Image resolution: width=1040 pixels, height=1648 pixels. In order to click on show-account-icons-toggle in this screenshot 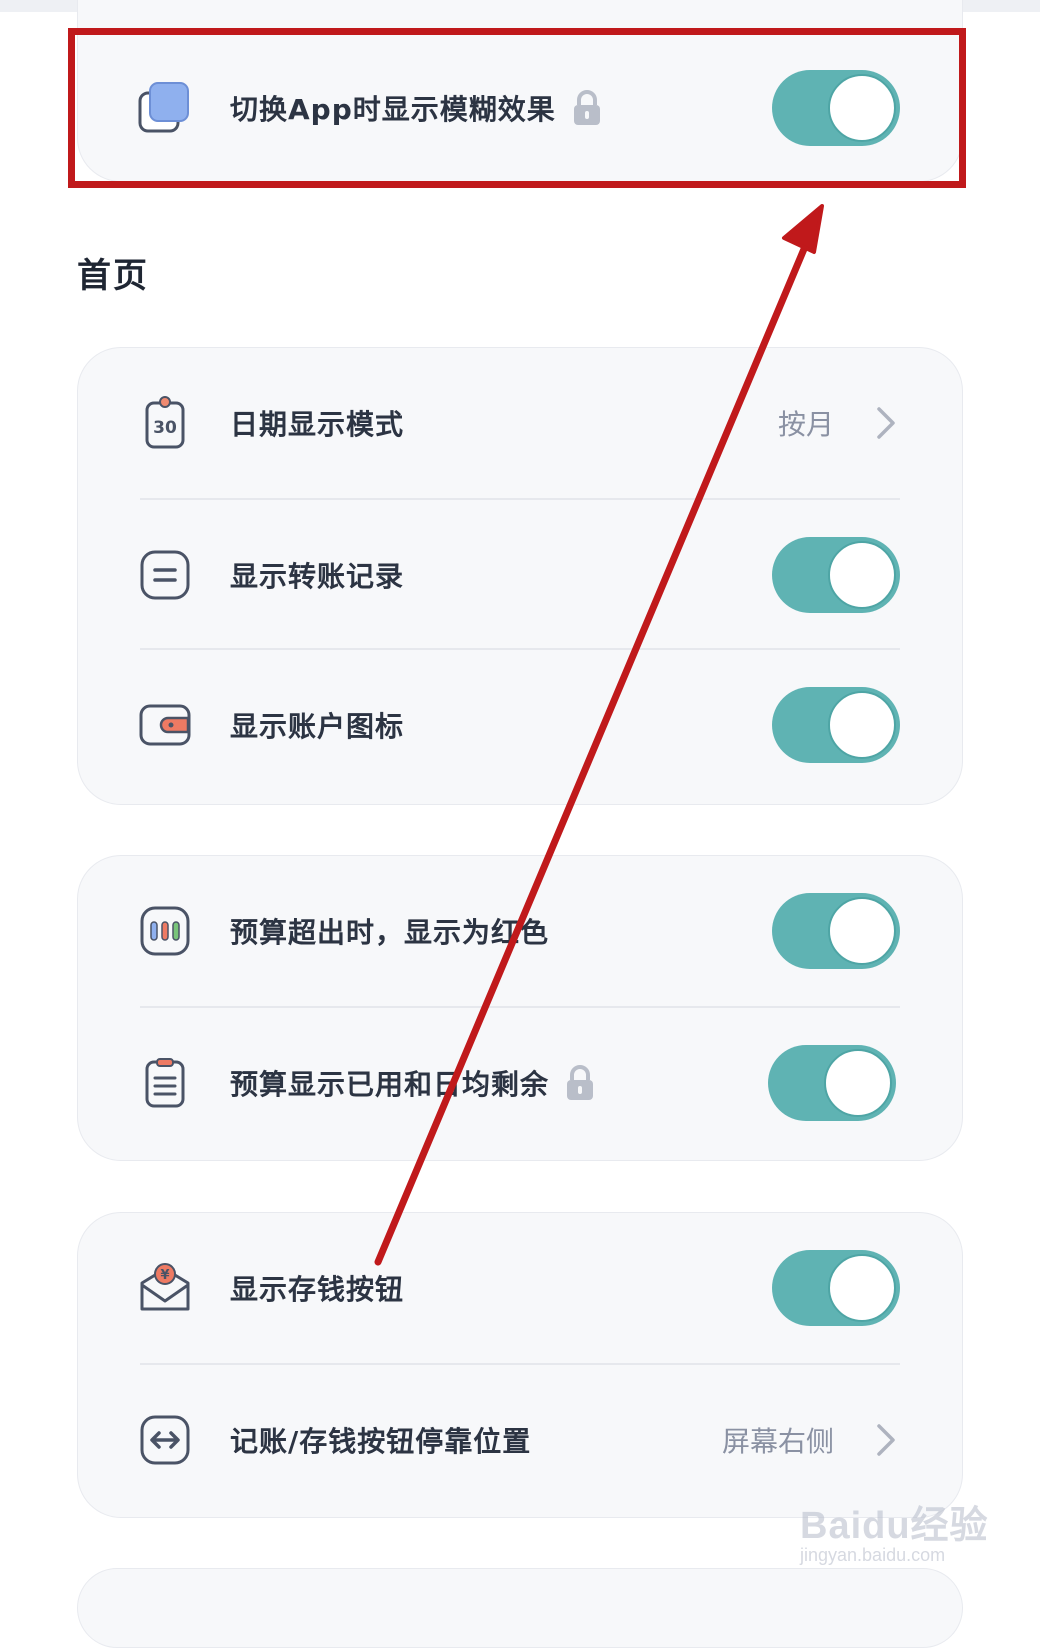, I will do `click(836, 725)`.